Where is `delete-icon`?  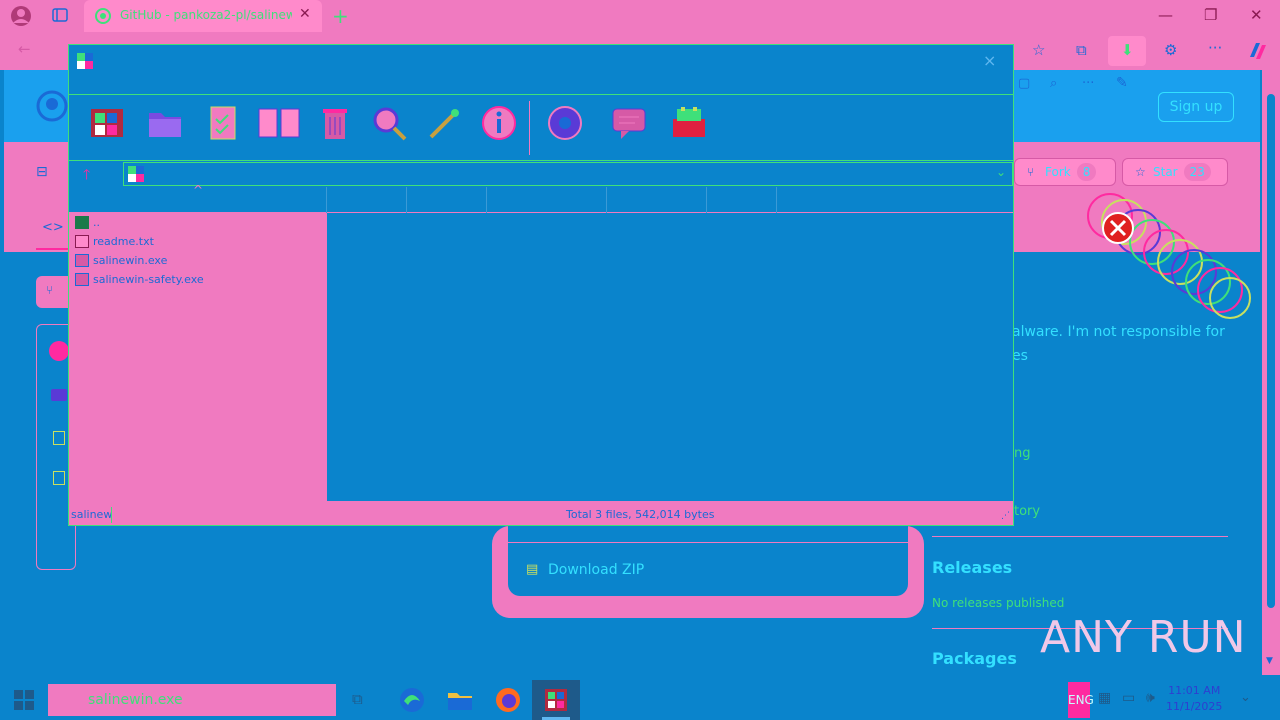 delete-icon is located at coordinates (335, 123).